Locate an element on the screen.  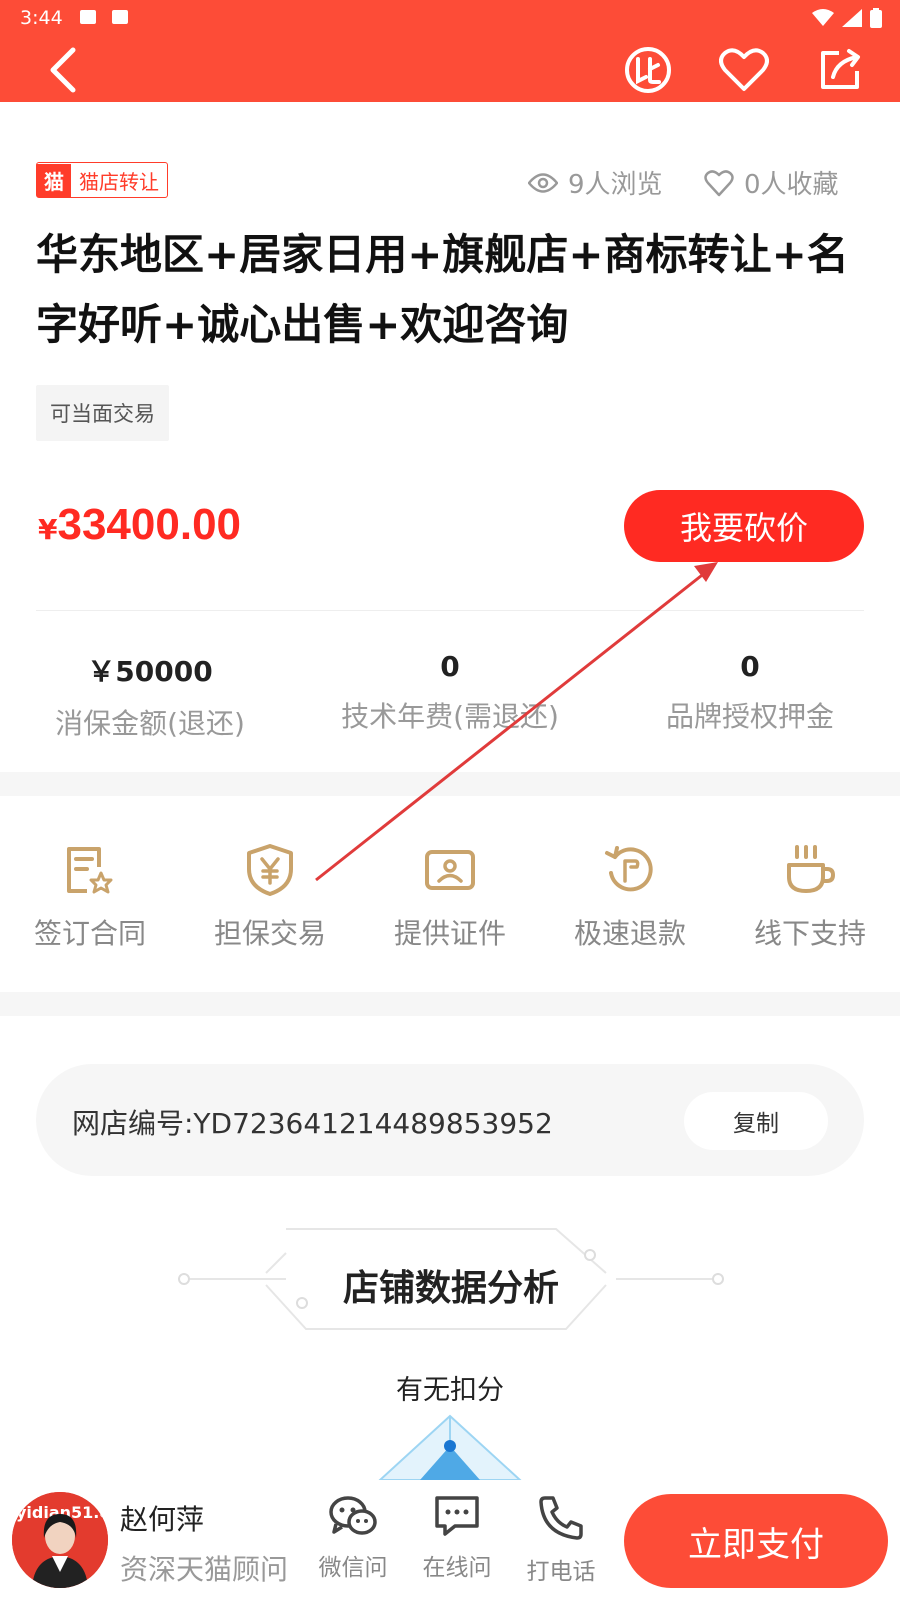
agent-avatar: yidian51.c is located at coordinates (60, 1540).